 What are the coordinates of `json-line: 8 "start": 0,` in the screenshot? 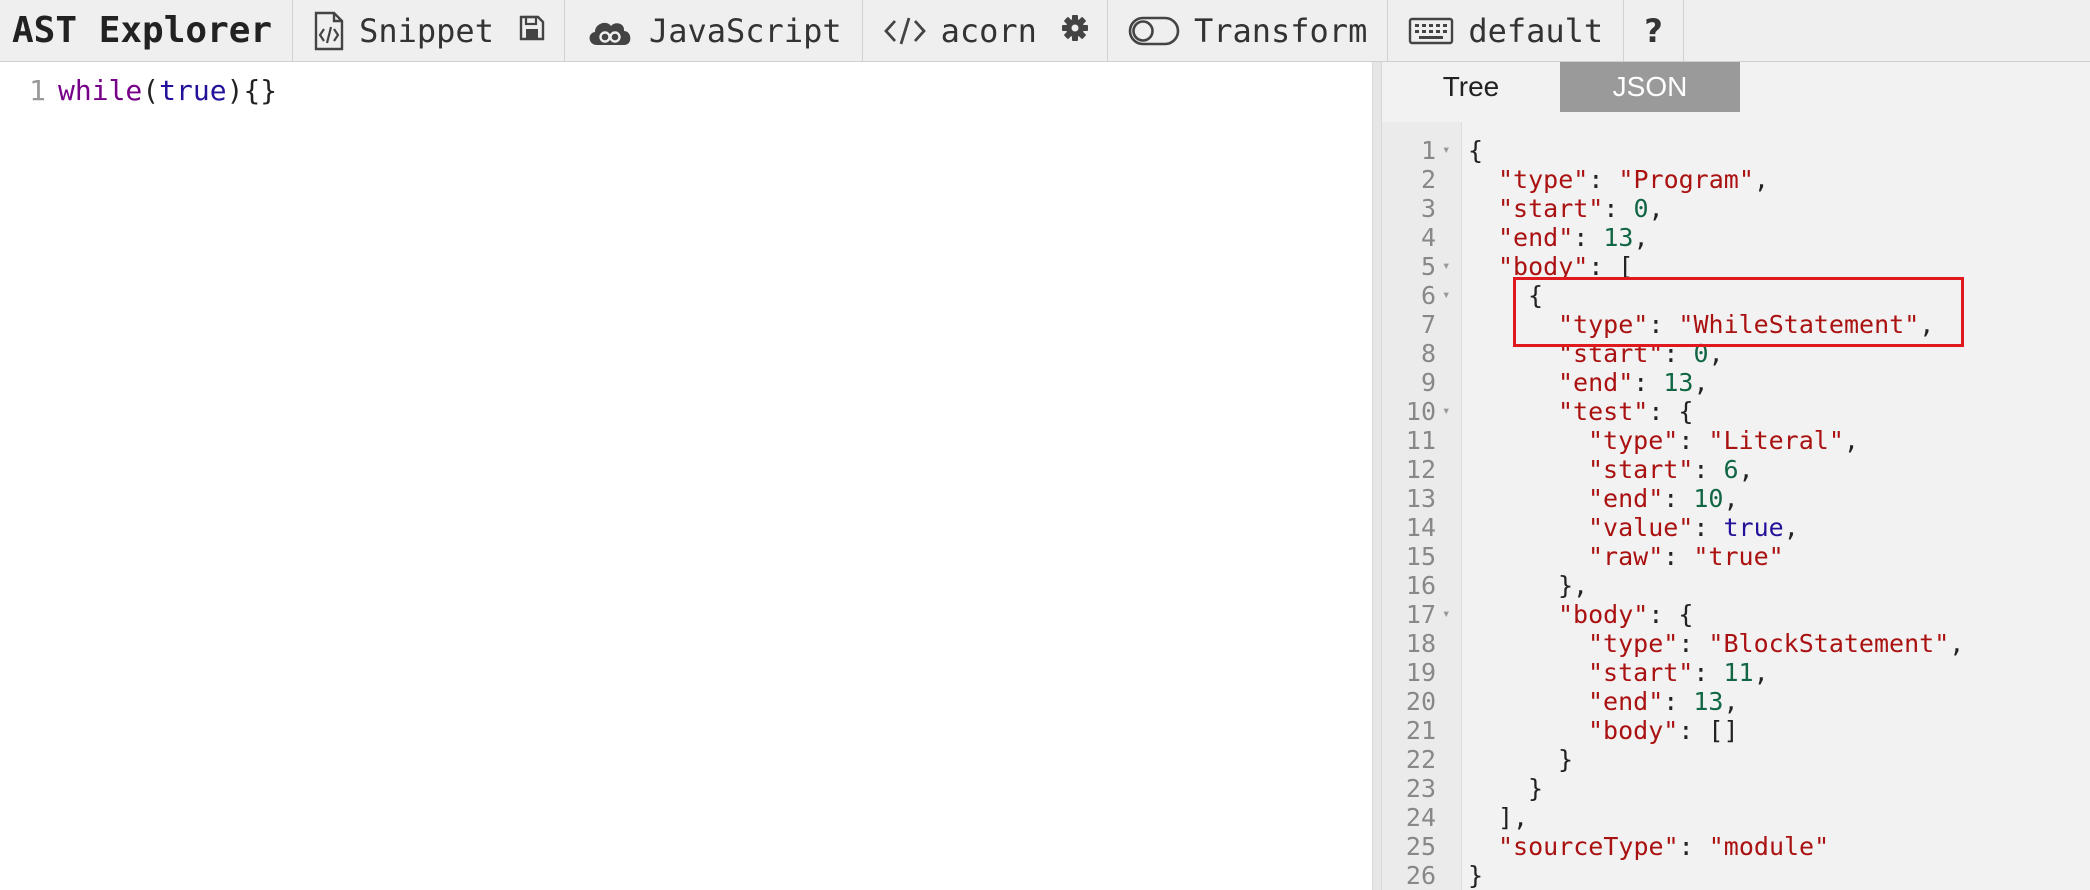 It's located at (1736, 353).